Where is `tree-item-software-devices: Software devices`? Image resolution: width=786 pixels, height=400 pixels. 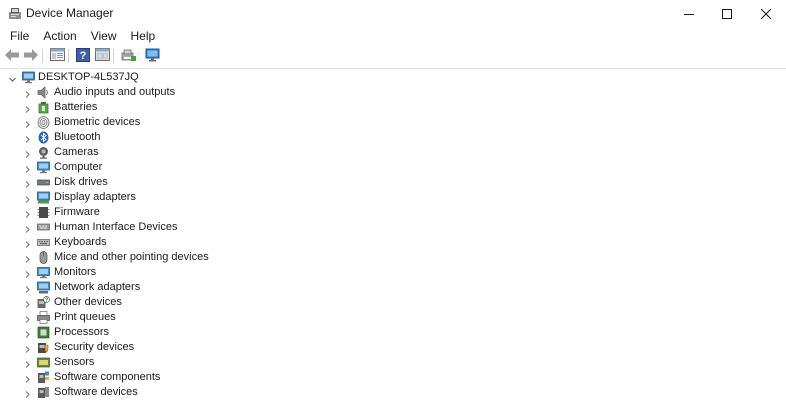
tree-item-software-devices: Software devices is located at coordinates (393, 392).